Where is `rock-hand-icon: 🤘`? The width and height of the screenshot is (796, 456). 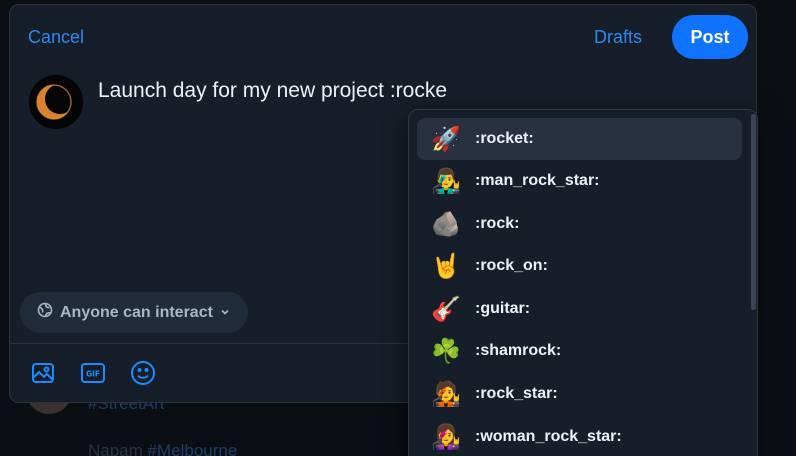 rock-hand-icon: 🤘 is located at coordinates (446, 266).